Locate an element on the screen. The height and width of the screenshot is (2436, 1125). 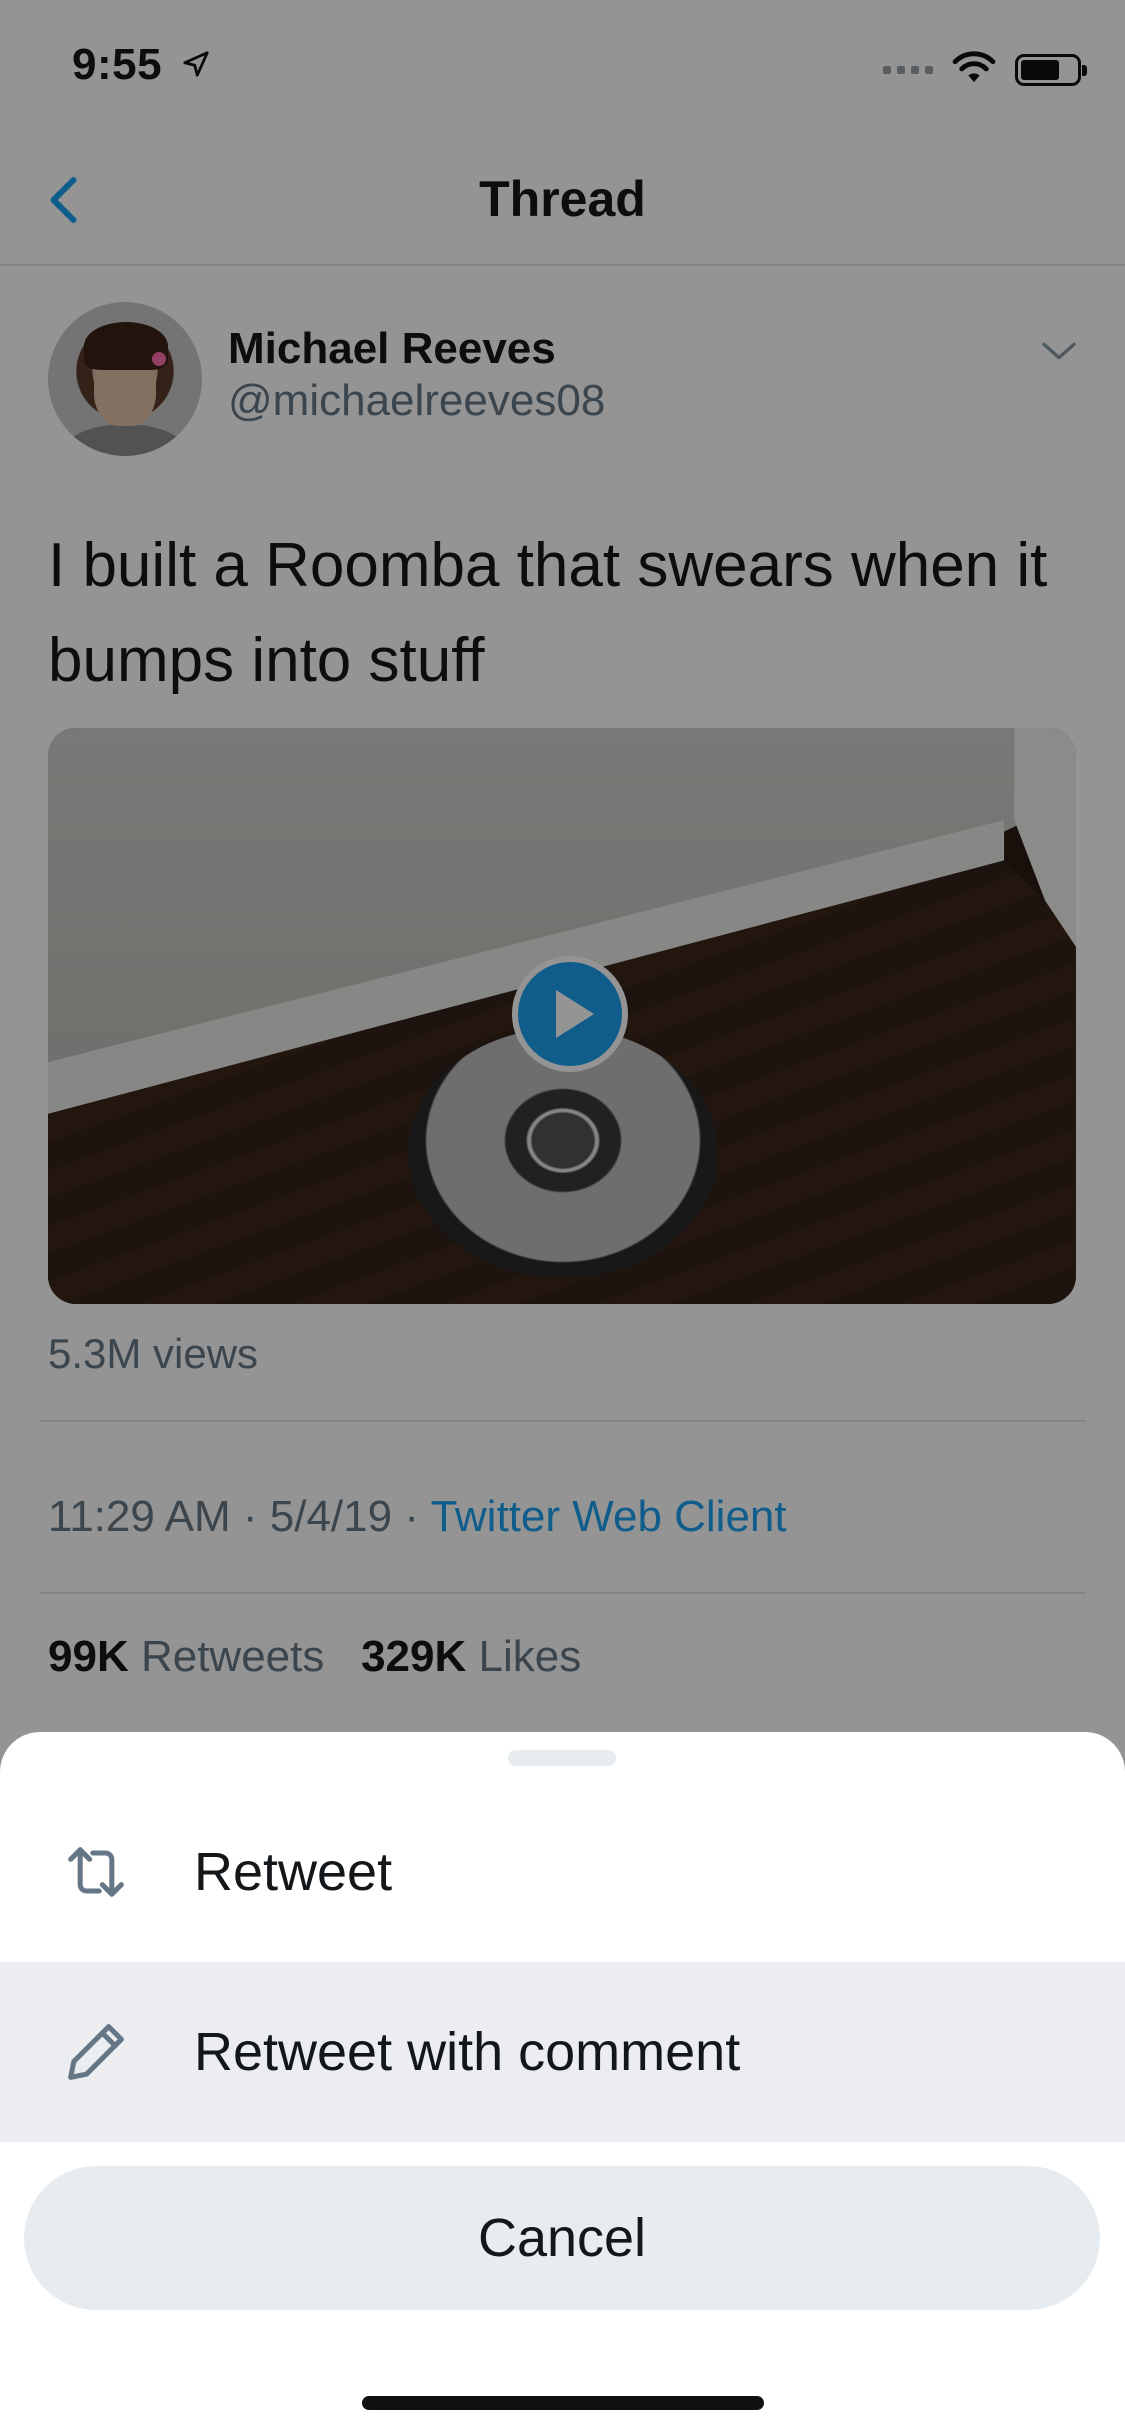
retweet-button: Retweet is located at coordinates (562, 1872).